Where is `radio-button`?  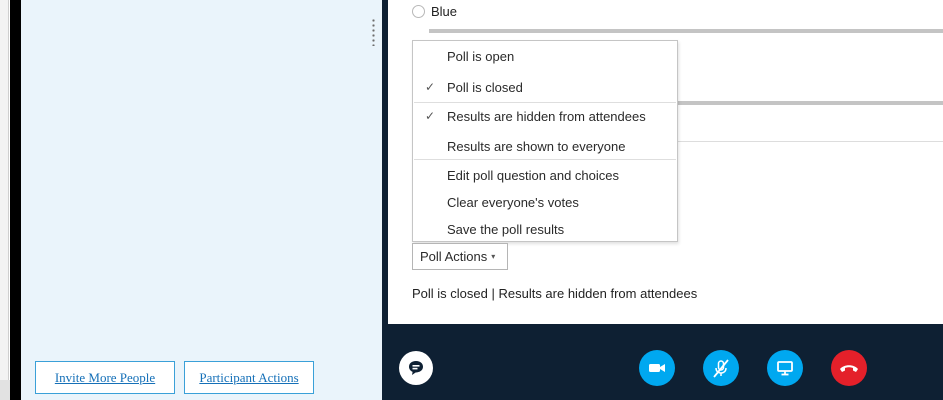 radio-button is located at coordinates (418, 11).